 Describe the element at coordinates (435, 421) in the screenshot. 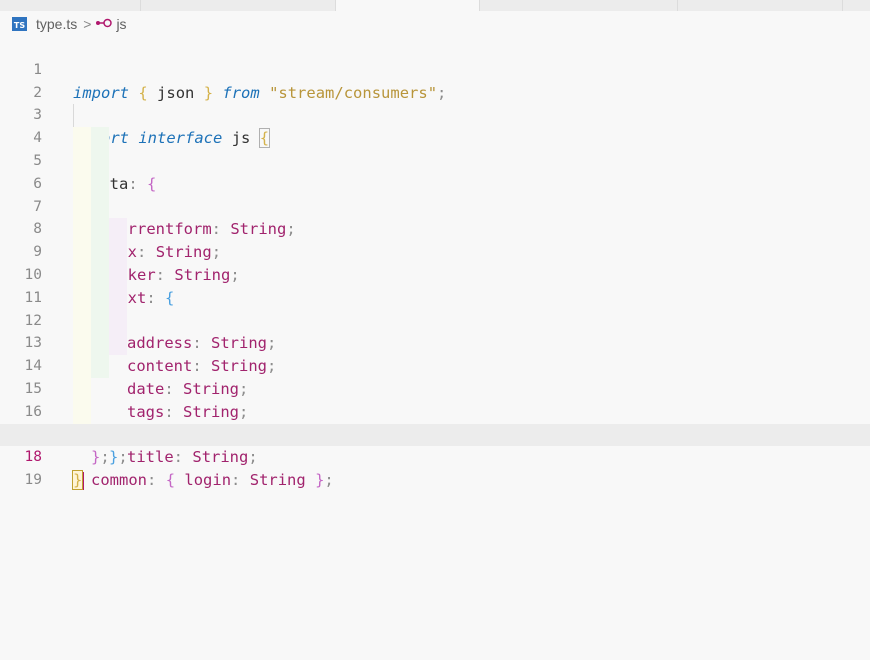

I see `code-line: 16 };` at that location.